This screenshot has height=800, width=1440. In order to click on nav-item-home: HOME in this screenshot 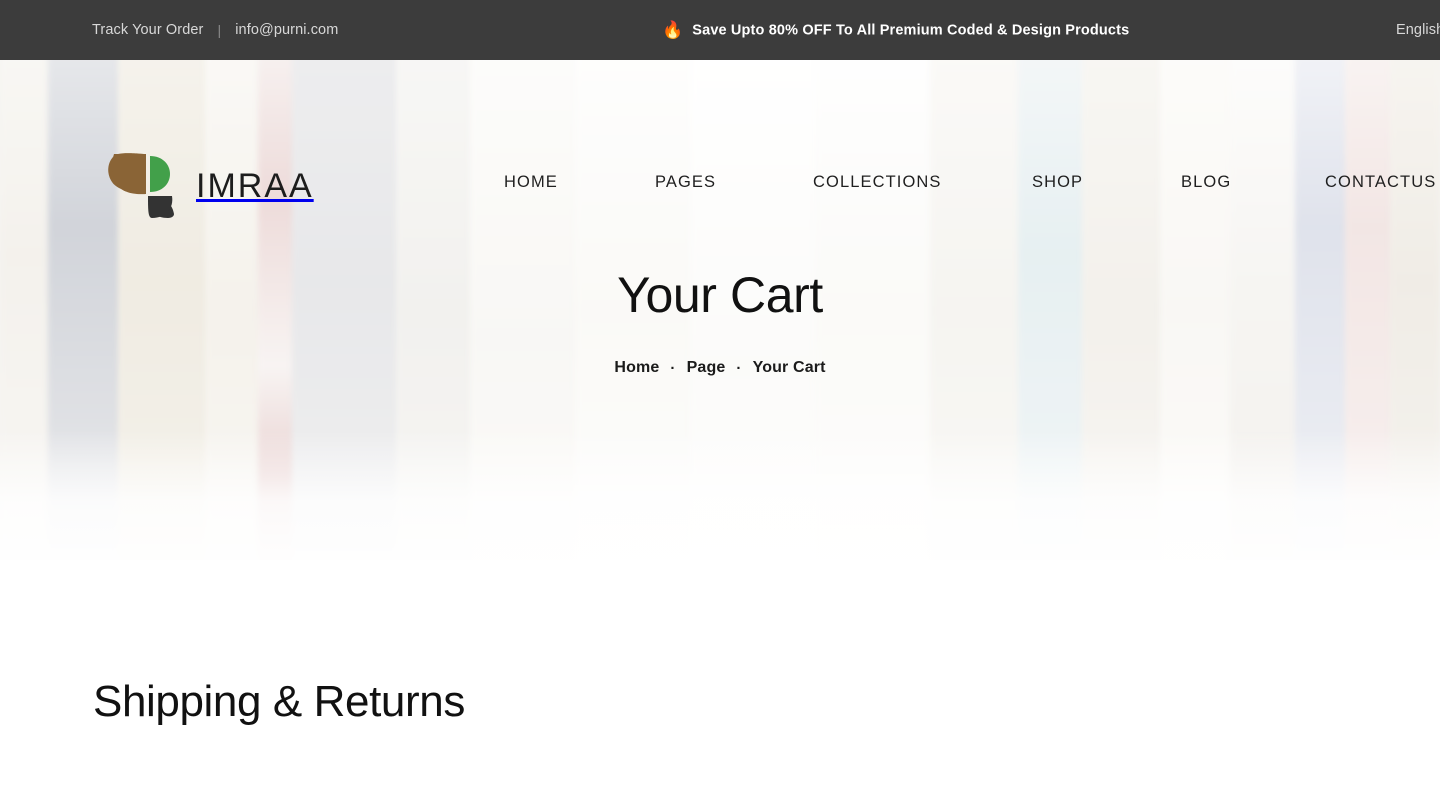, I will do `click(531, 182)`.